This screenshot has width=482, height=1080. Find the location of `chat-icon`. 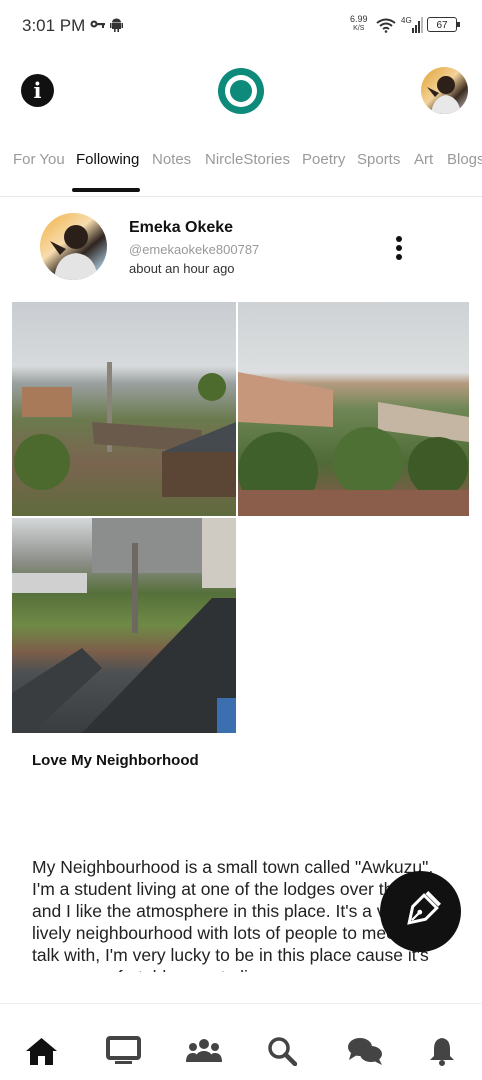

chat-icon is located at coordinates (365, 1051).